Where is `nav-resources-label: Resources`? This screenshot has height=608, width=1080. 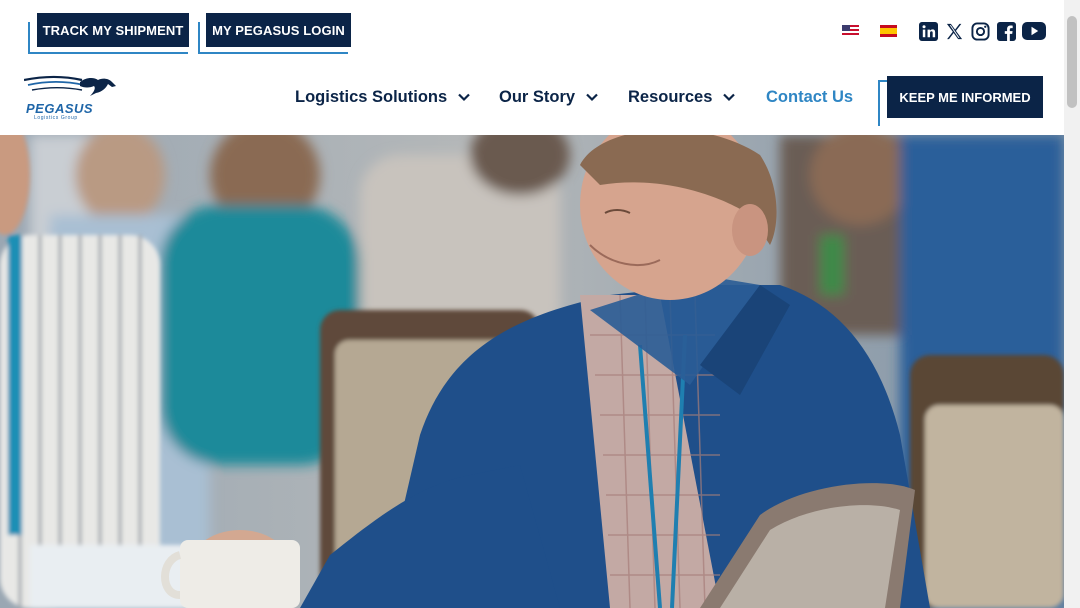
nav-resources-label: Resources is located at coordinates (670, 96).